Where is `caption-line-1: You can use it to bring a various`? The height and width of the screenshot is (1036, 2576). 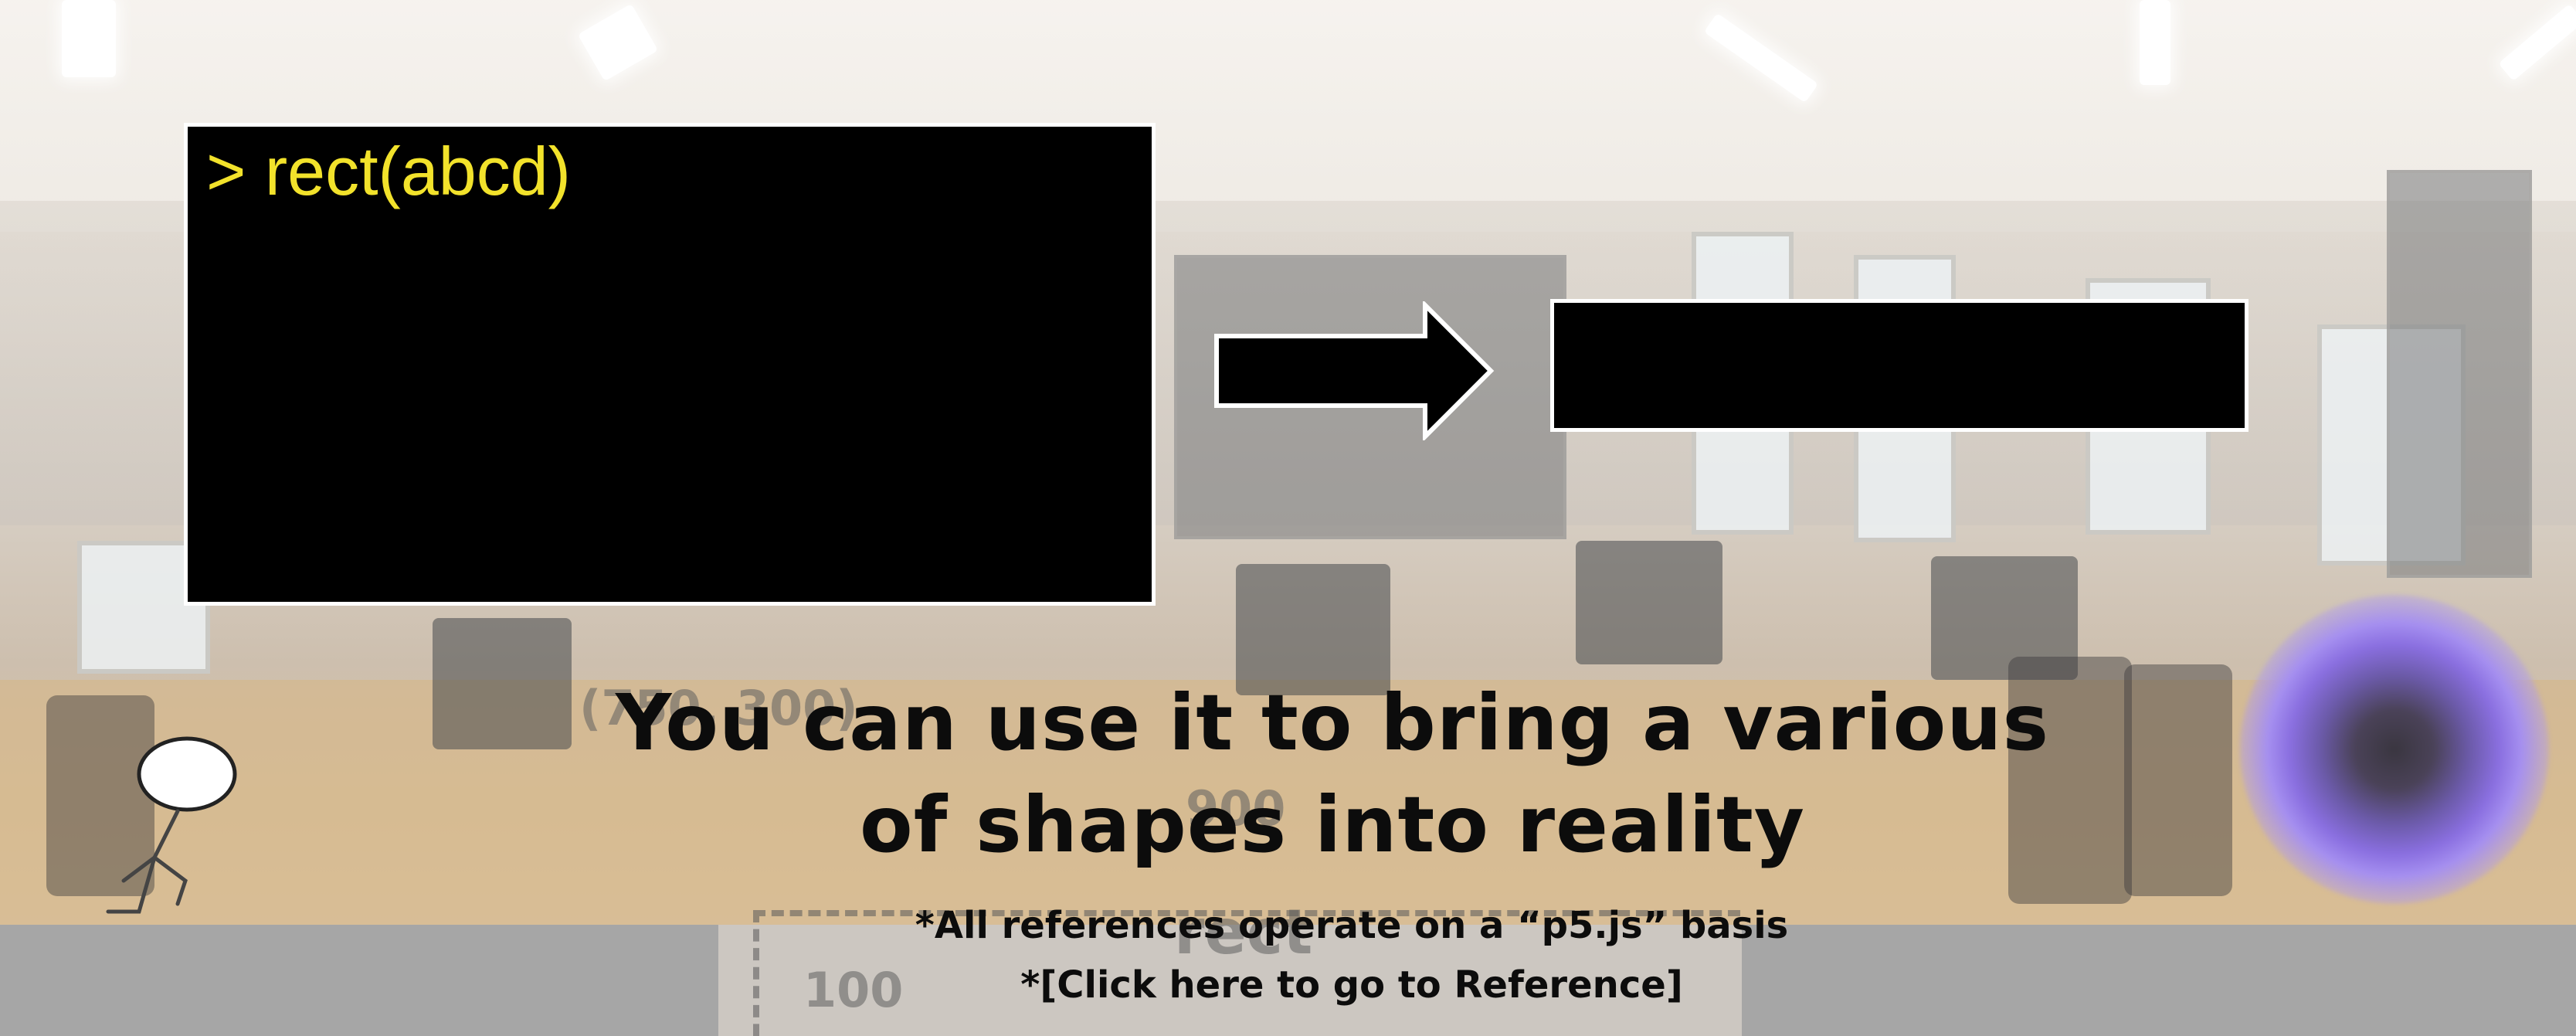 caption-line-1: You can use it to bring a various is located at coordinates (1333, 723).